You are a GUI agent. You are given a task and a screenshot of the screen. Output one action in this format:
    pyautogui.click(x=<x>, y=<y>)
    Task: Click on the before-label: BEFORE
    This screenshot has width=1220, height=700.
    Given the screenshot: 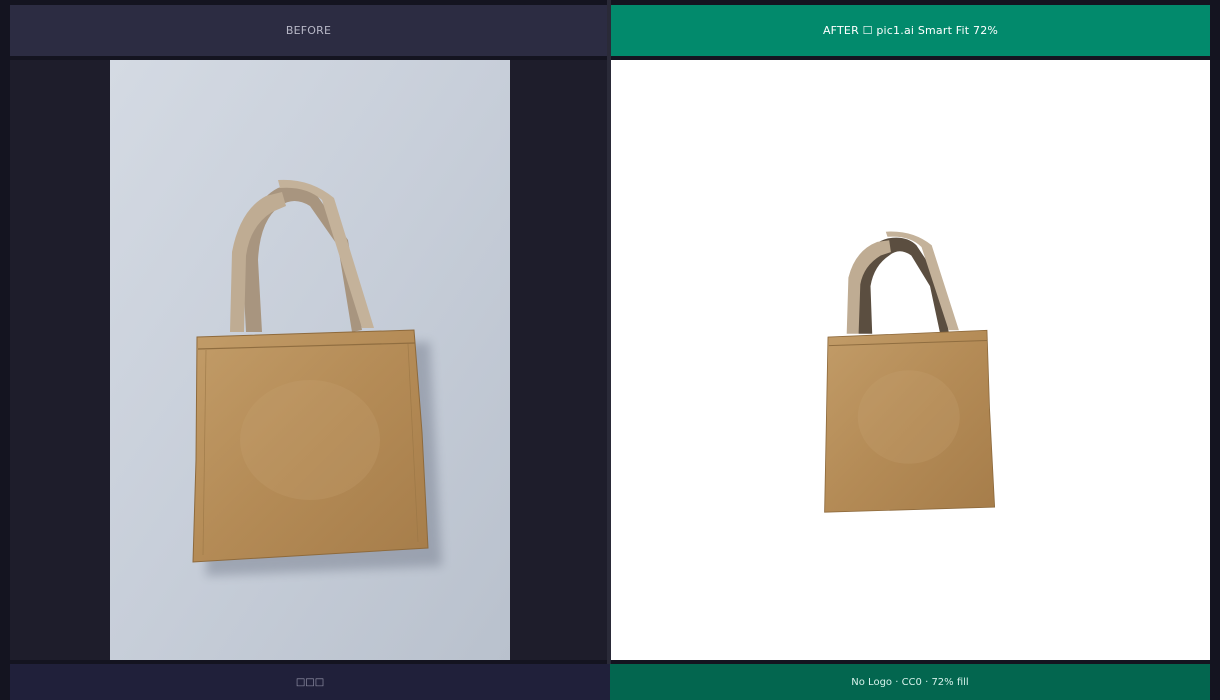 What is the action you would take?
    pyautogui.click(x=308, y=30)
    